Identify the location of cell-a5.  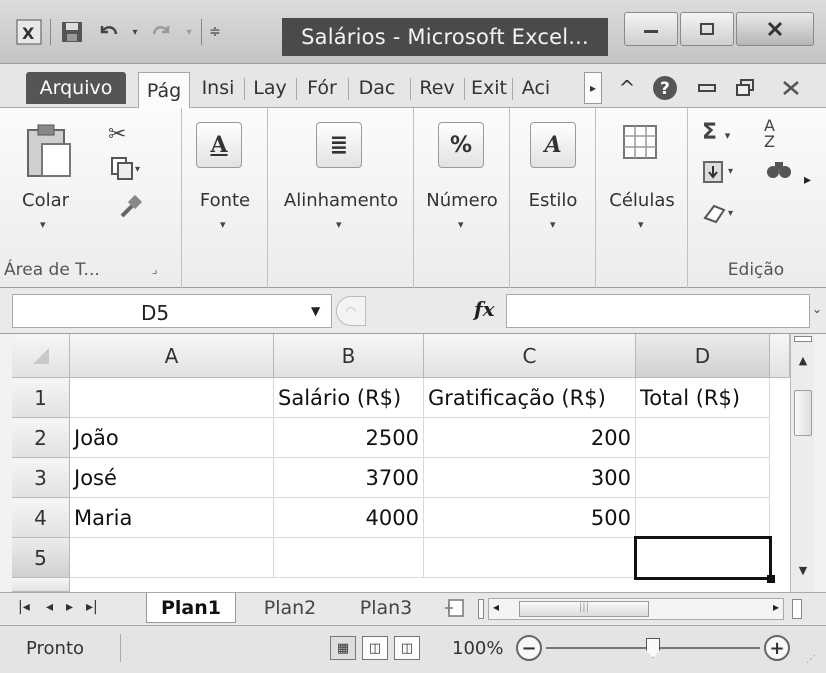
(172, 558).